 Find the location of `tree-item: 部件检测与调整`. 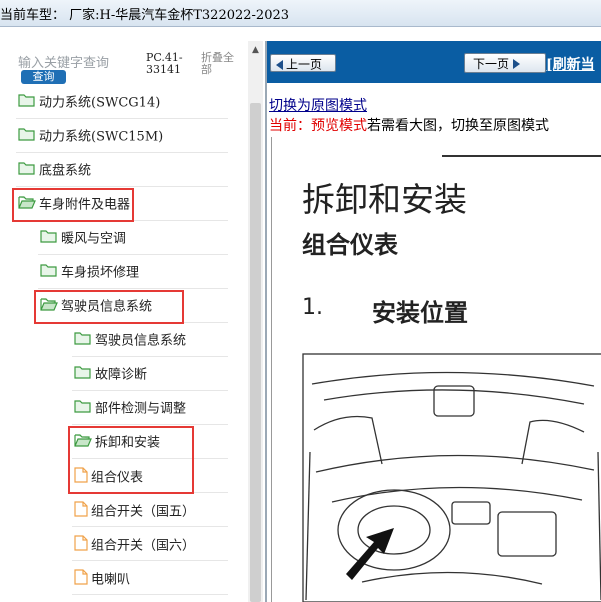

tree-item: 部件检测与调整 is located at coordinates (130, 409).